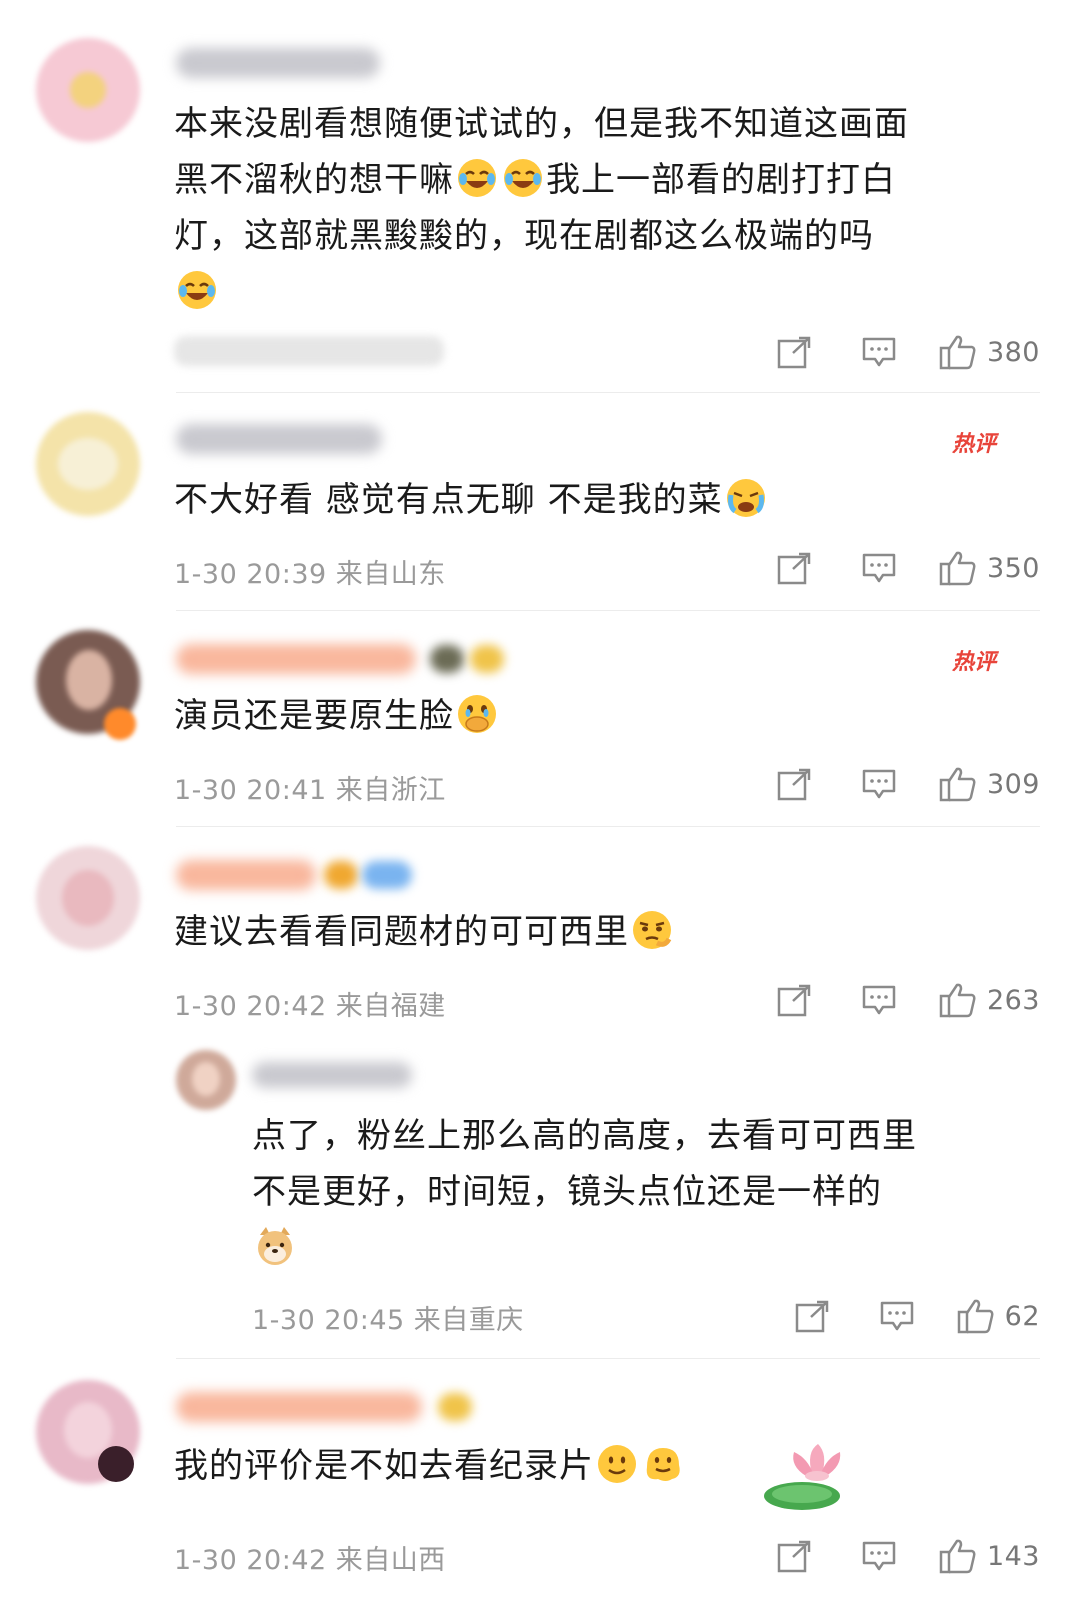  I want to click on like-button: 350, so click(989, 568).